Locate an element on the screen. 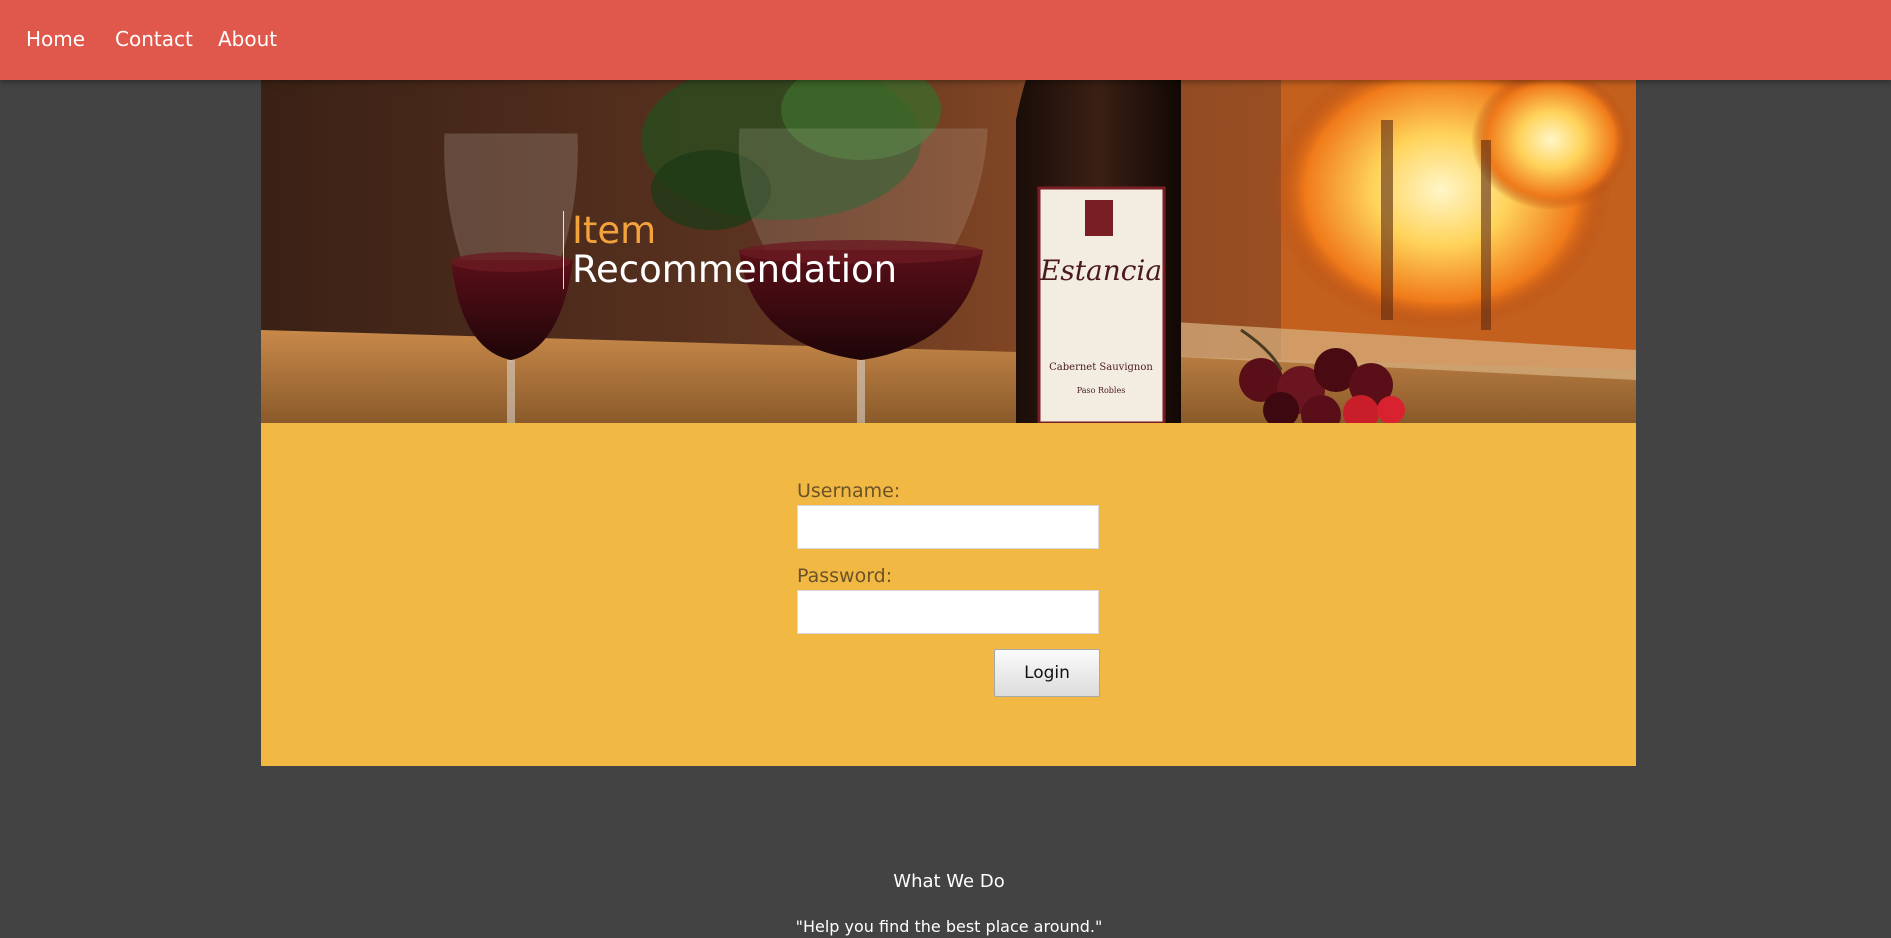 The height and width of the screenshot is (938, 1891). username-label: Username: is located at coordinates (849, 491).